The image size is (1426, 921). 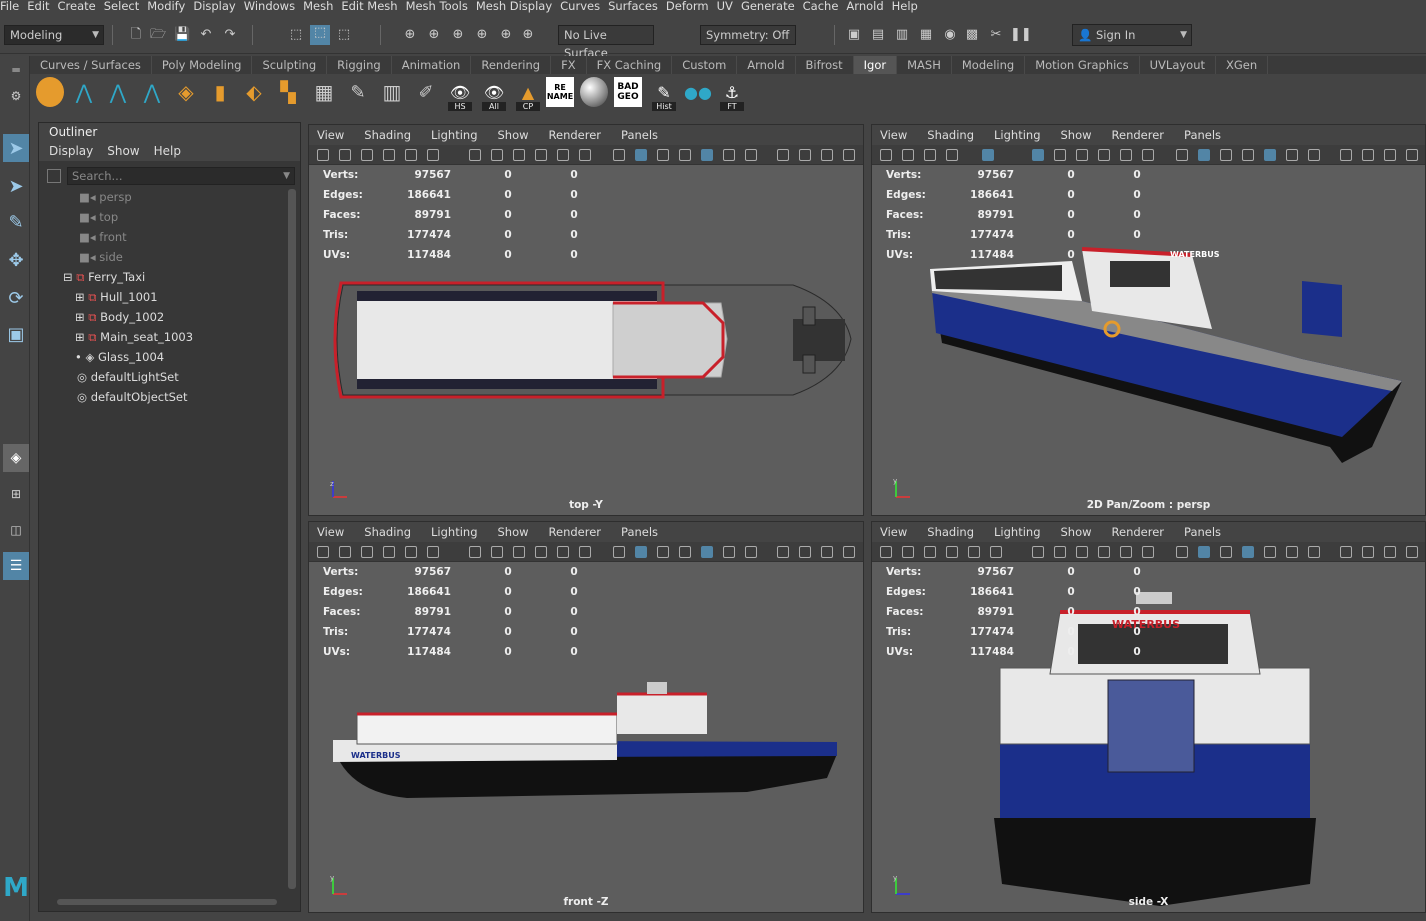 I want to click on camera-attr-icon, so click(x=886, y=155).